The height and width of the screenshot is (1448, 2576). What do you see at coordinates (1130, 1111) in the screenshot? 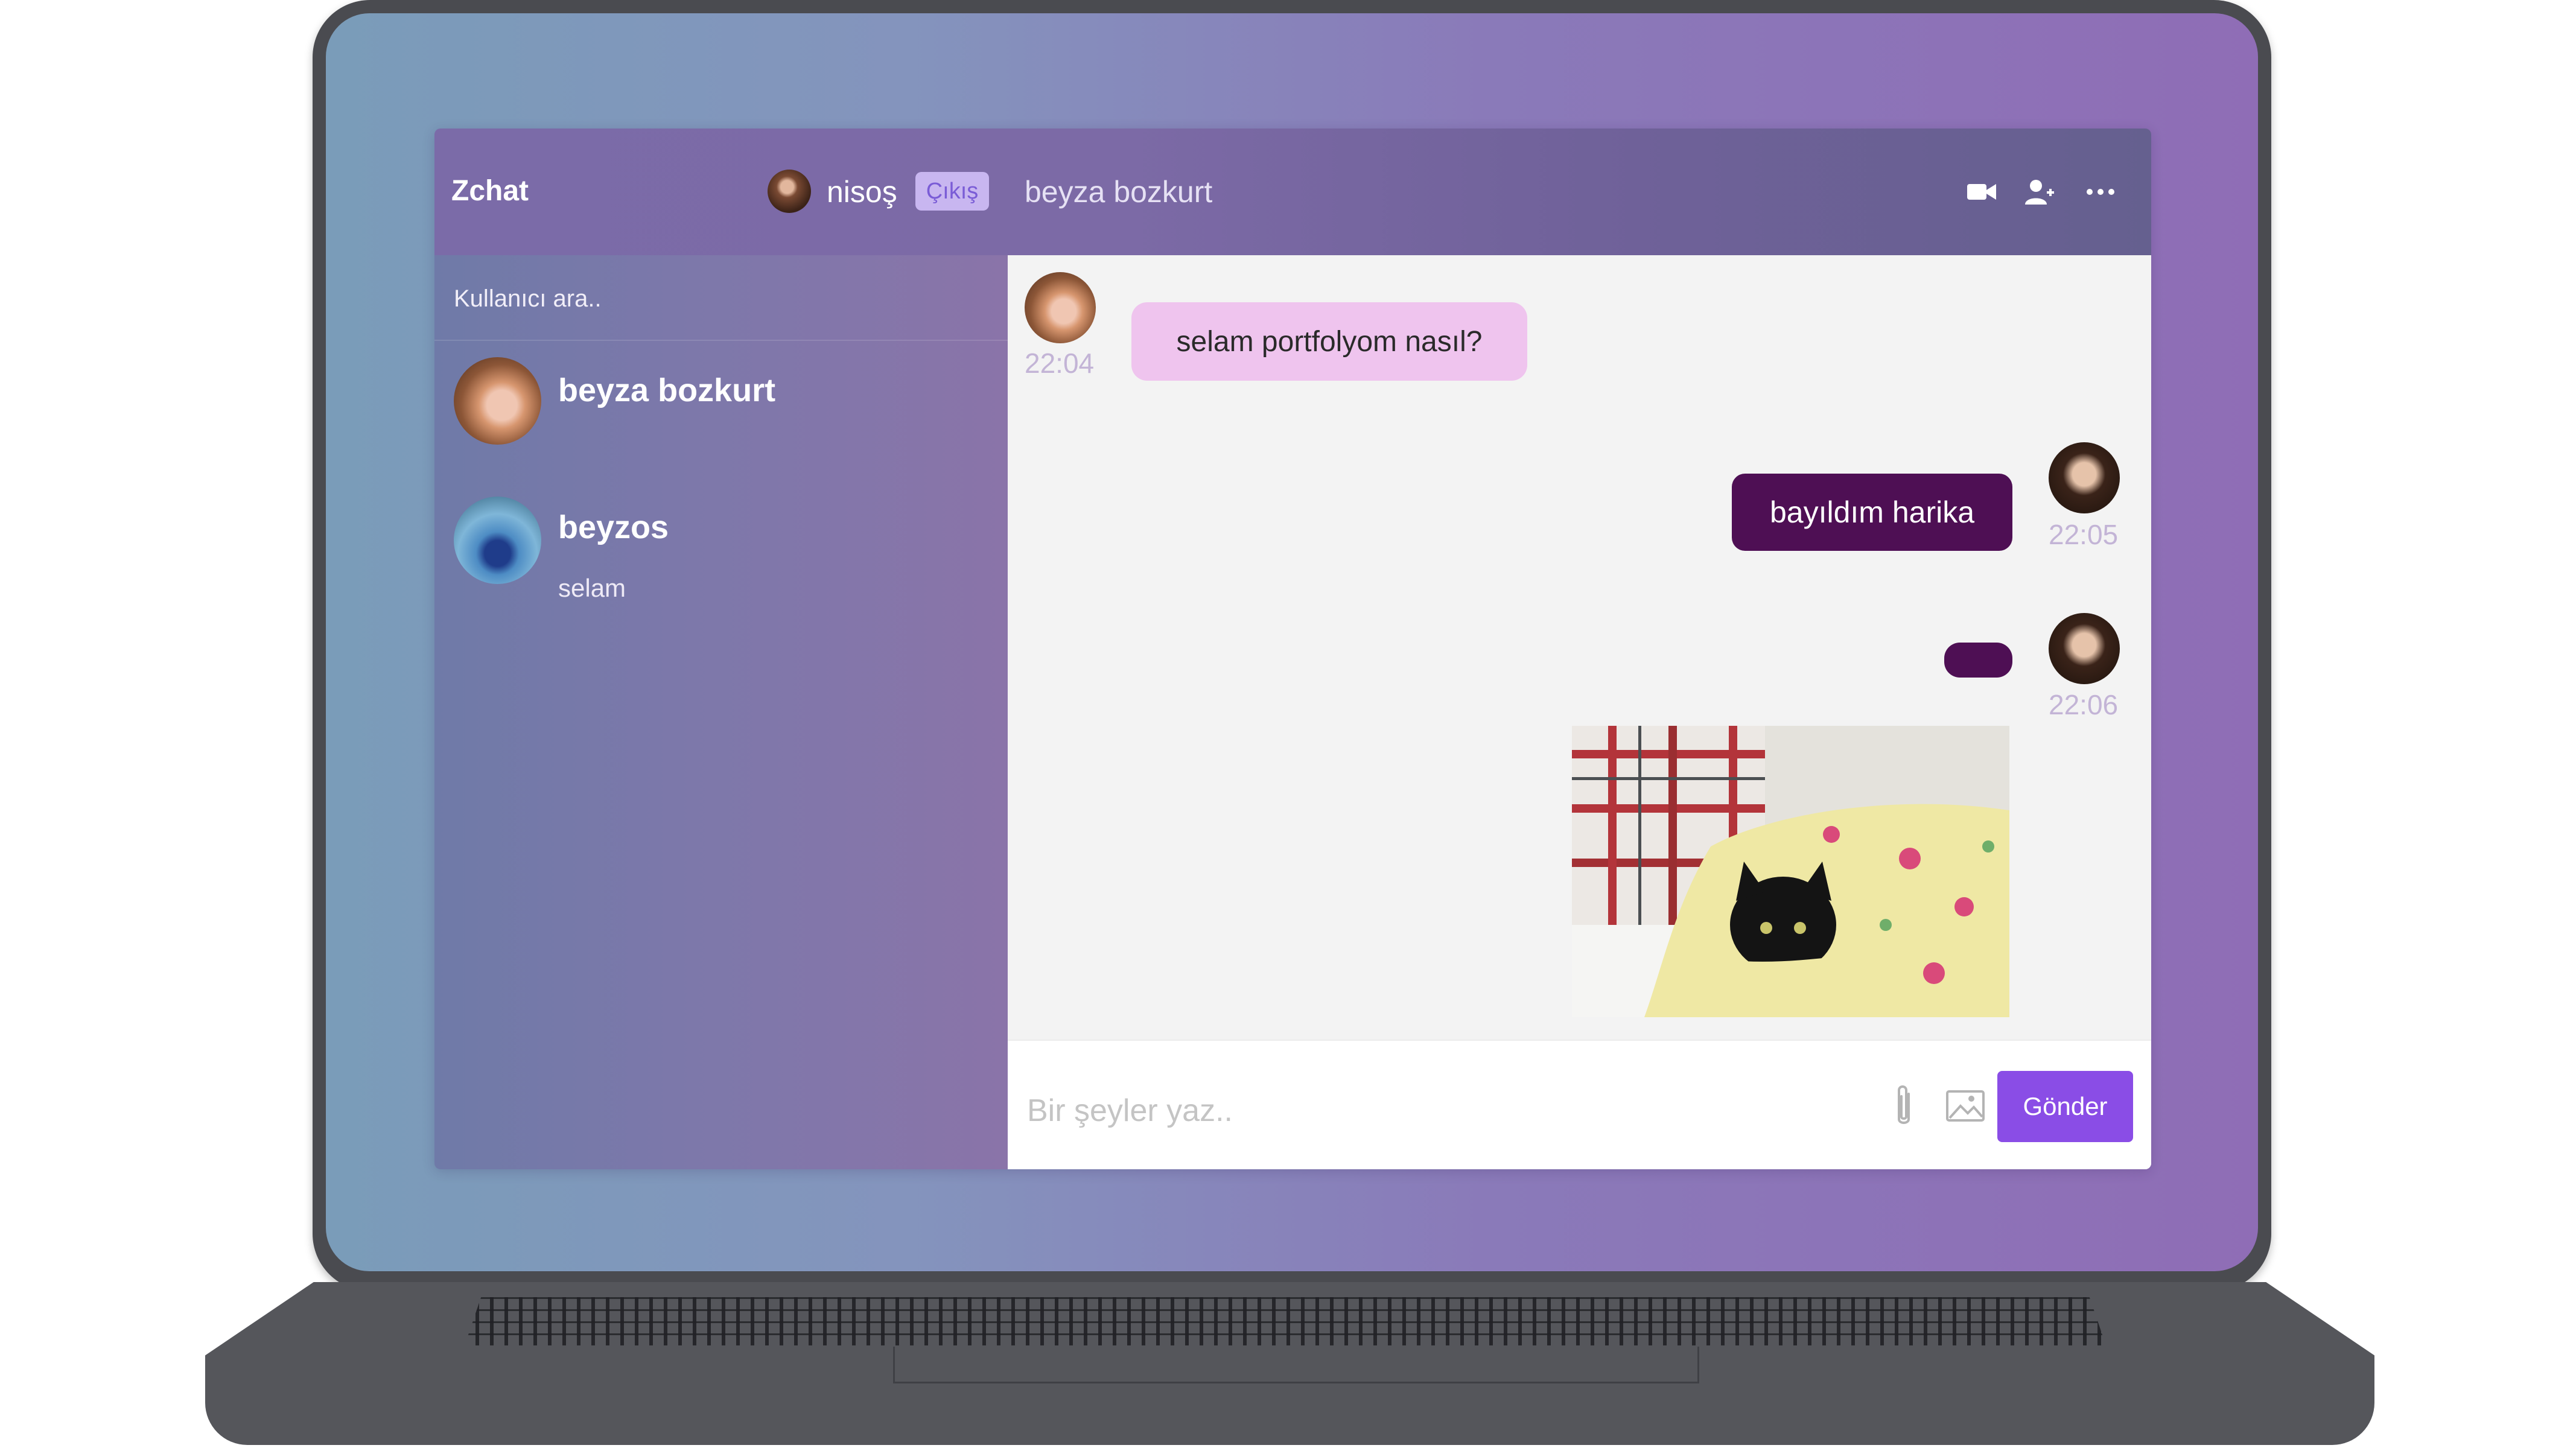
I see `message-input: Bir şeyler yaz..` at bounding box center [1130, 1111].